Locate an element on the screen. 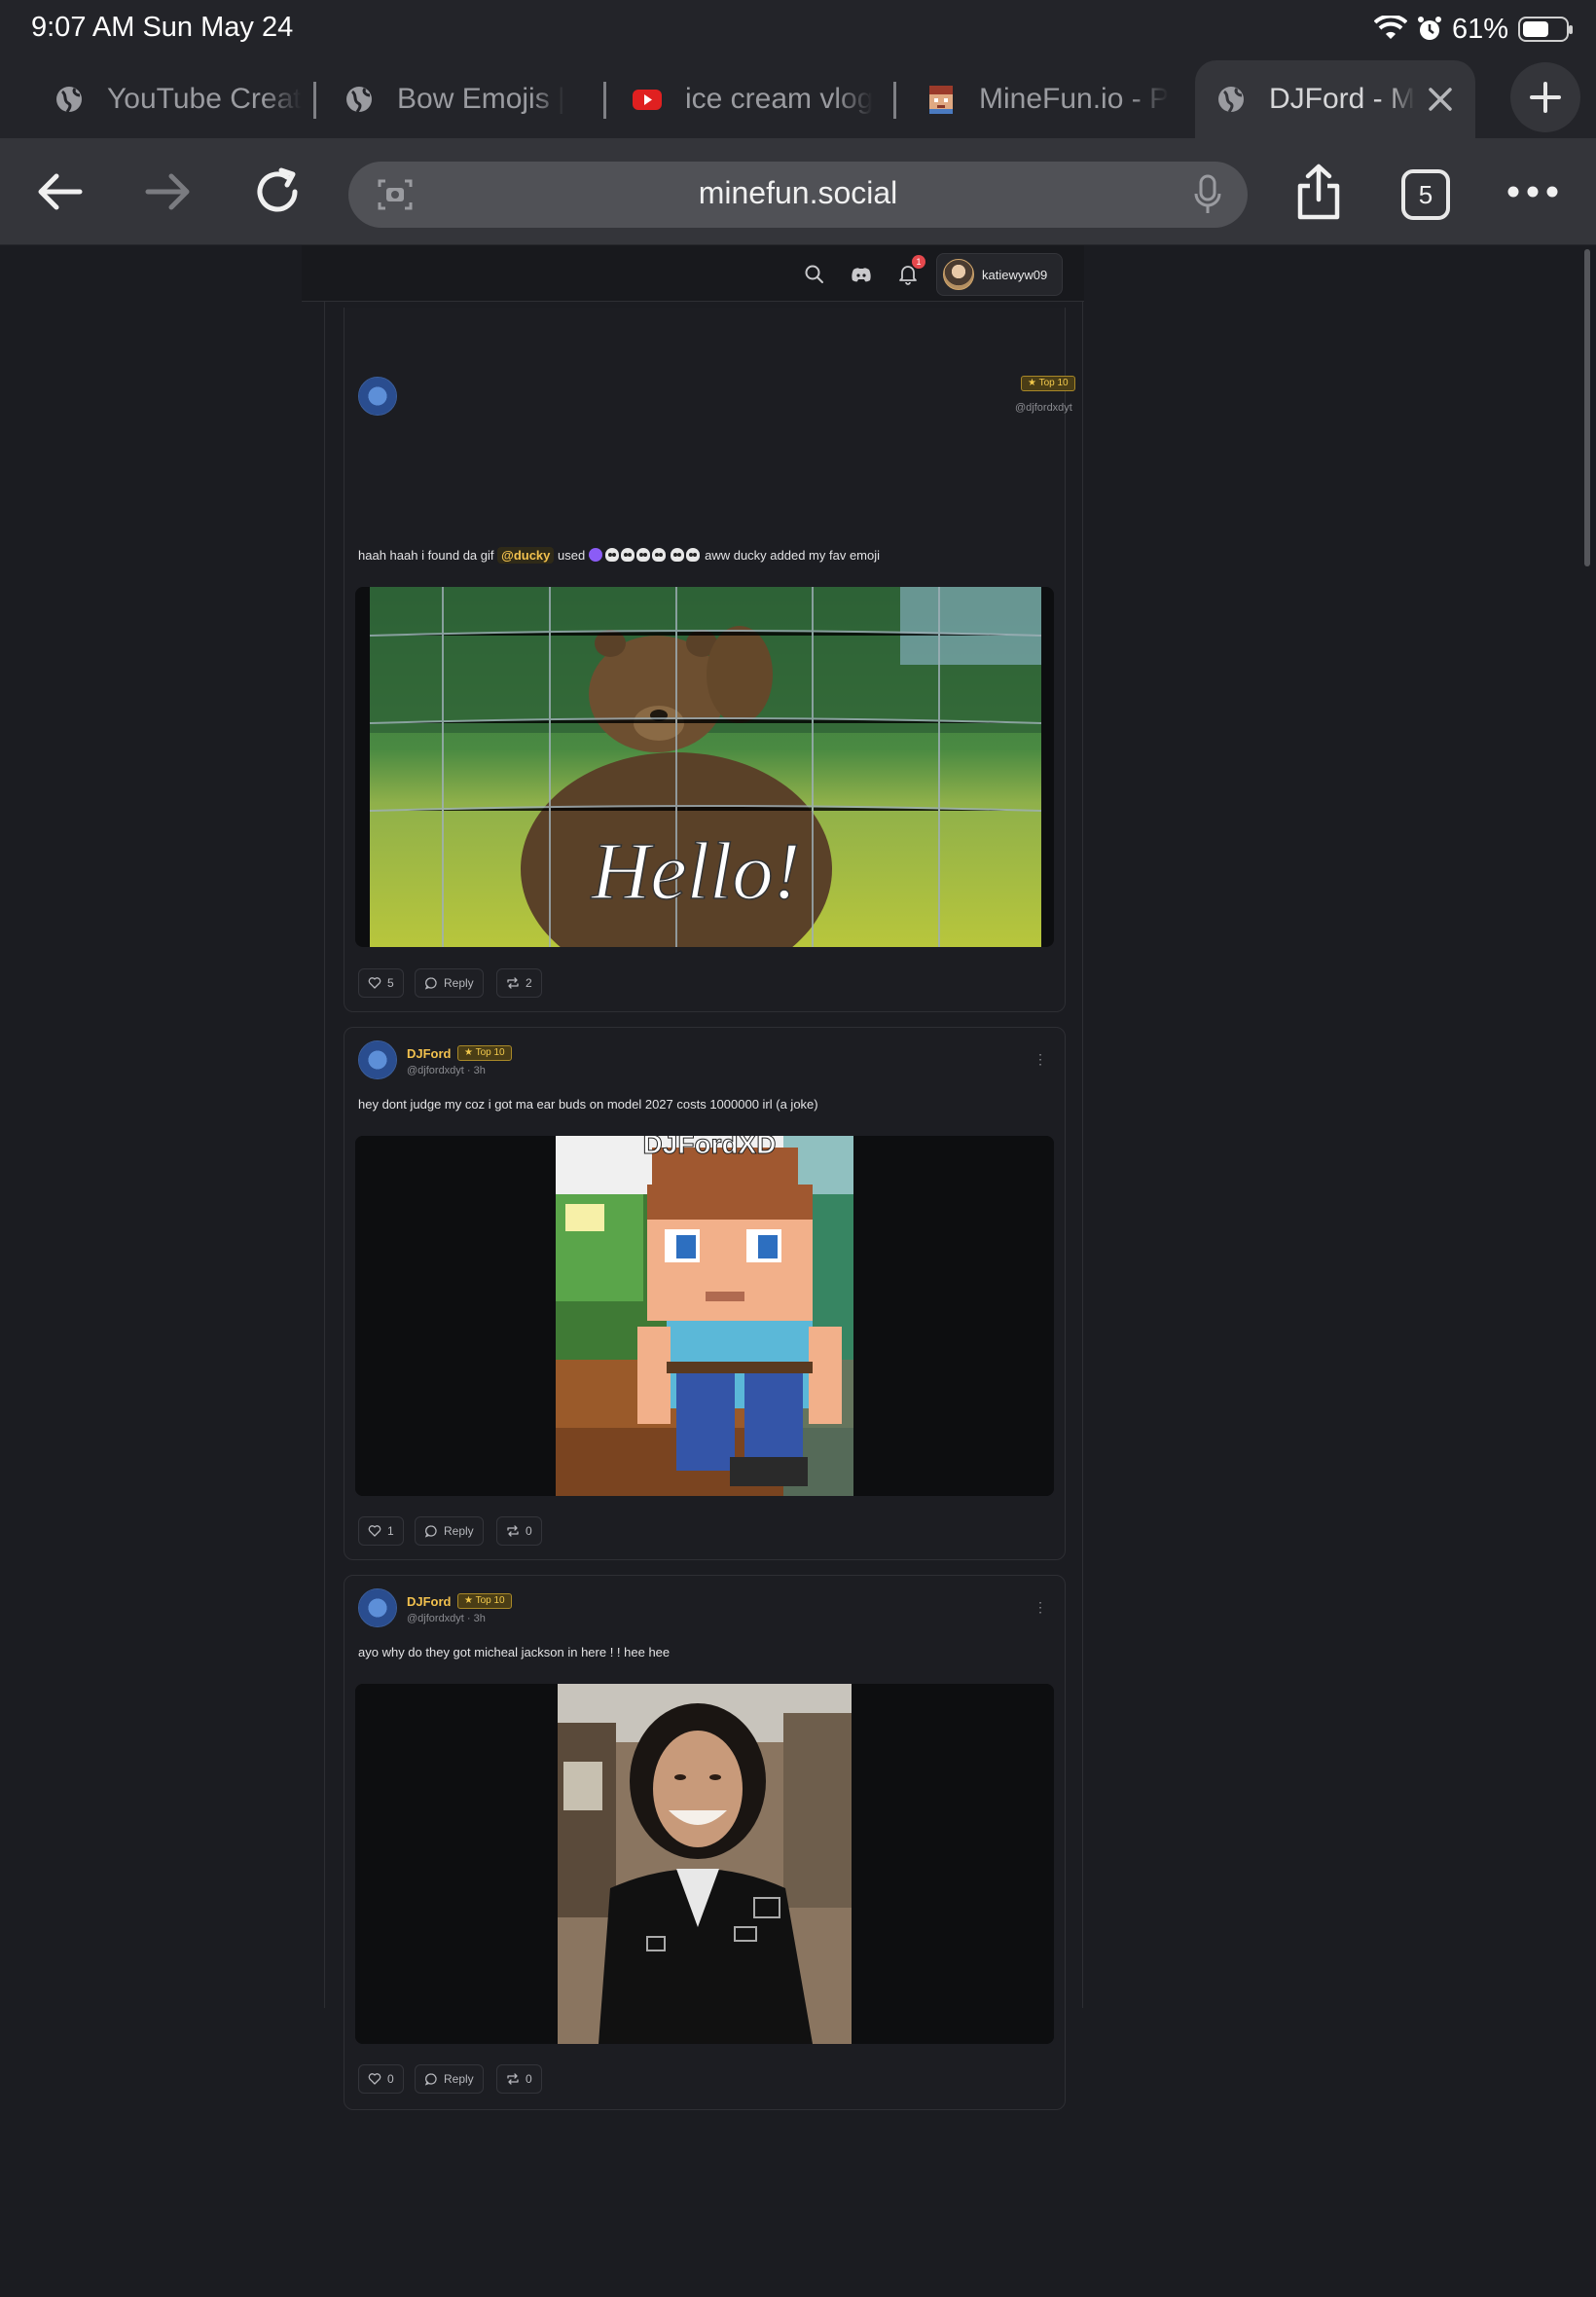 Image resolution: width=1596 pixels, height=2297 pixels. browser-tab-1: Bow Emojis | is located at coordinates (459, 99).